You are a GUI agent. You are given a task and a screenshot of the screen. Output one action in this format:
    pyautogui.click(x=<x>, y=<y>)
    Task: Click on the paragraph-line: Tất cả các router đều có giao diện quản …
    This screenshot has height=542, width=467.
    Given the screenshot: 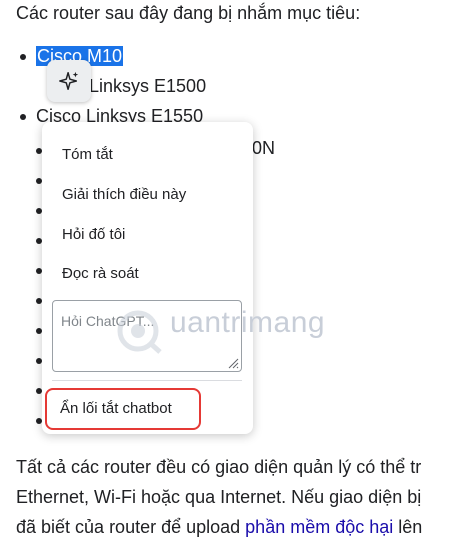 What is the action you would take?
    pyautogui.click(x=219, y=467)
    